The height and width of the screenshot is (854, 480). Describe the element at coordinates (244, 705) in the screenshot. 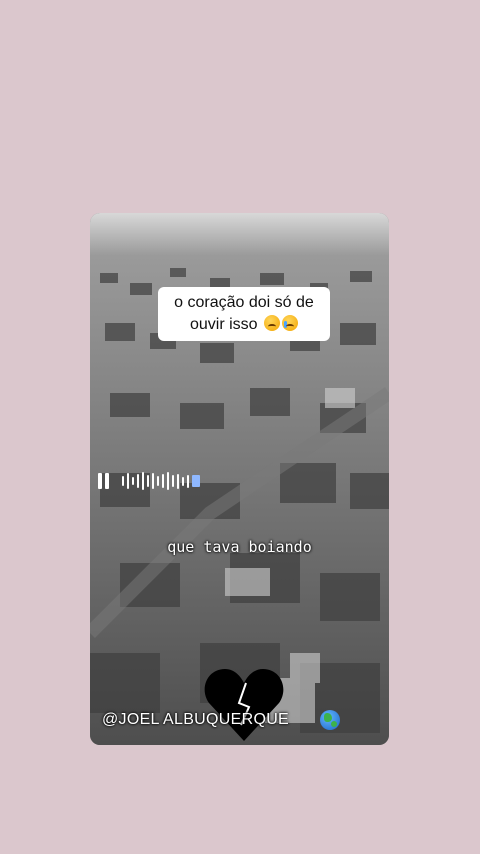

I see `broken-heart-icon` at that location.